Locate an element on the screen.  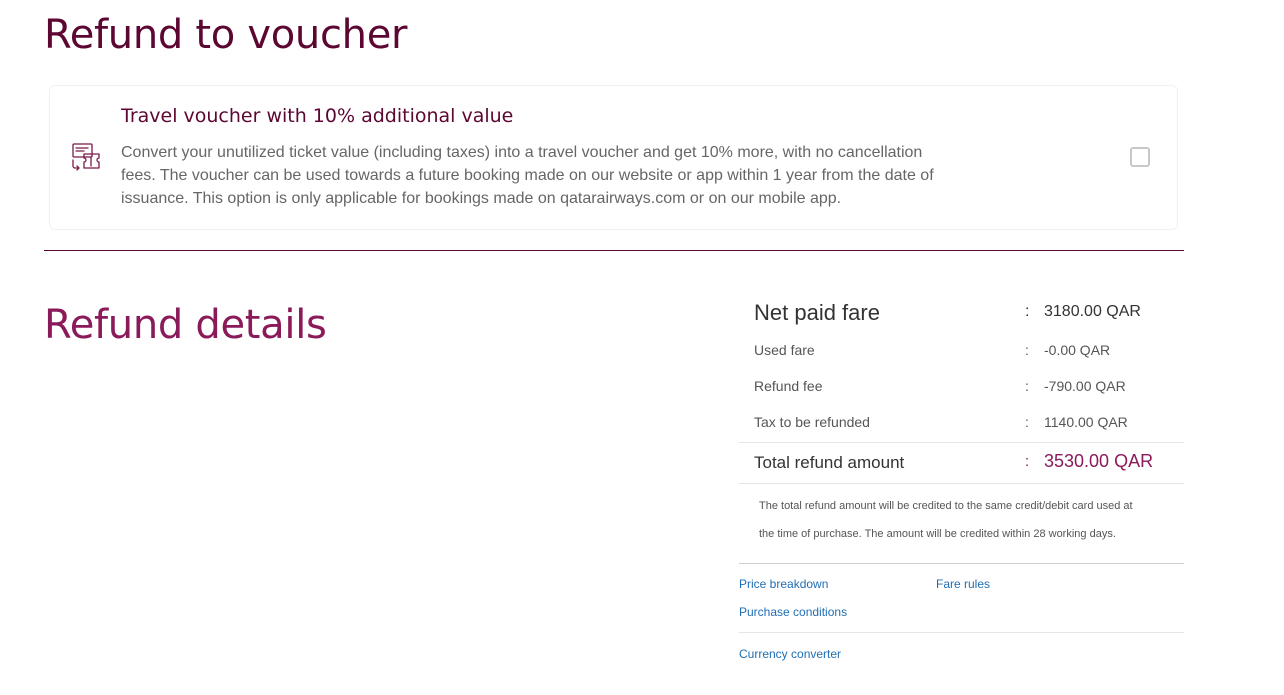
used-fare-label: Used fare is located at coordinates (784, 350).